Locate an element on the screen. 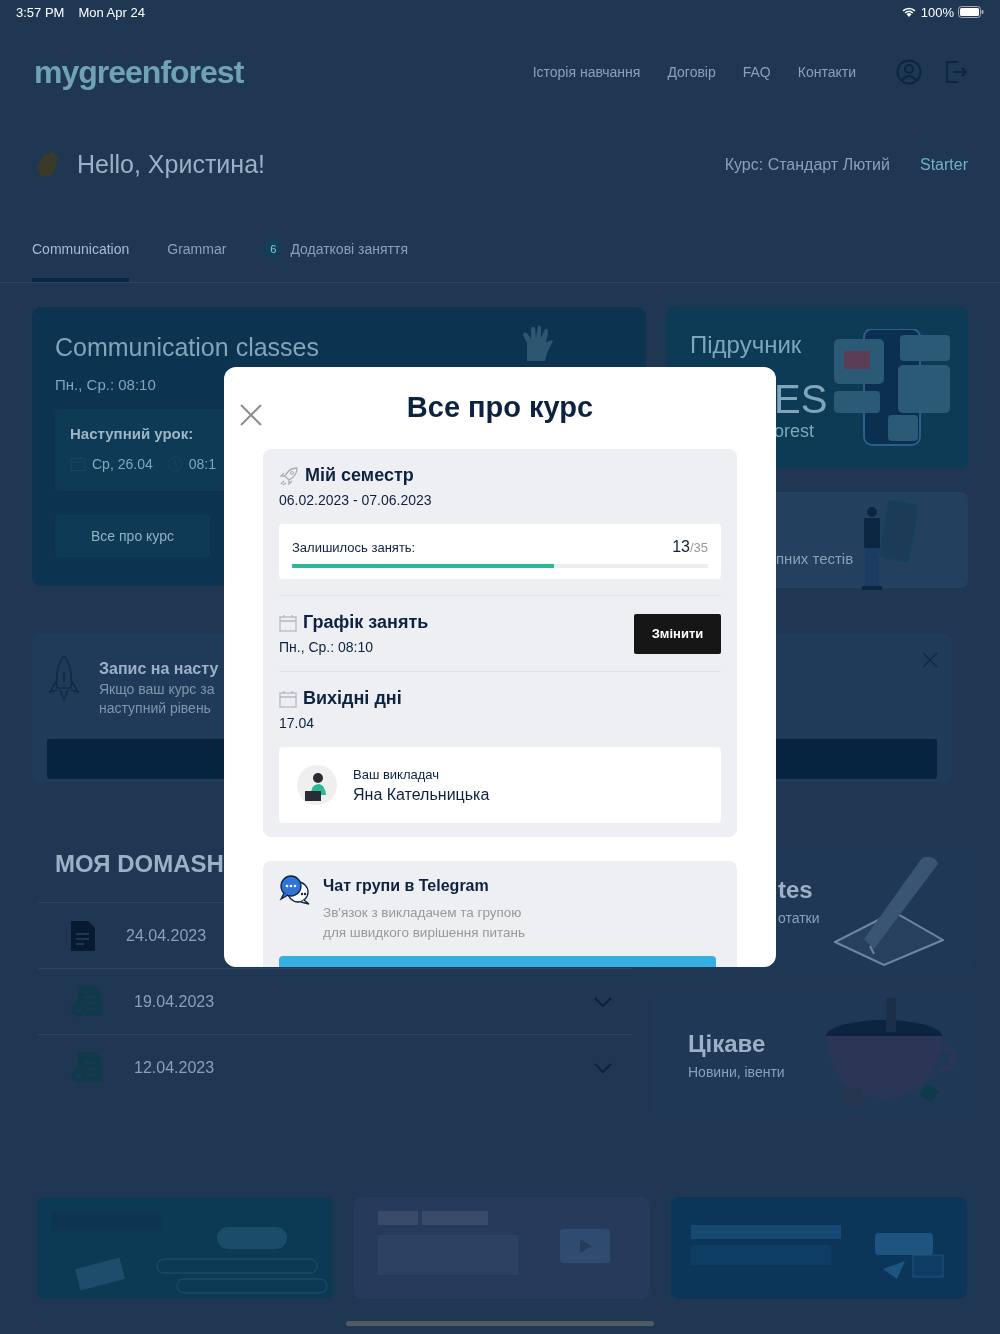 The width and height of the screenshot is (1000, 1334). lesson-date: Ср, 26.04 is located at coordinates (122, 464).